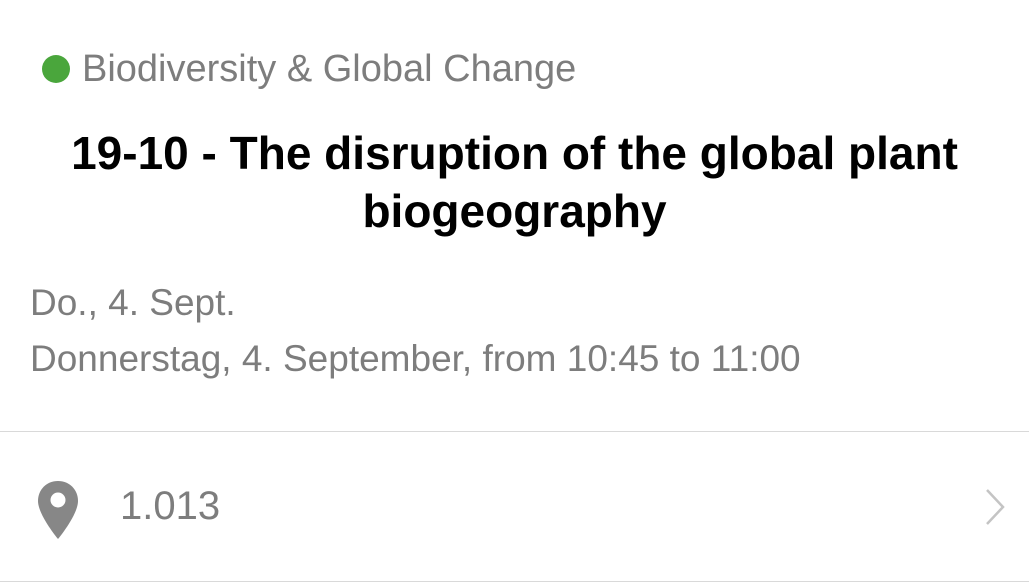  I want to click on chevron-right-icon, so click(995, 507).